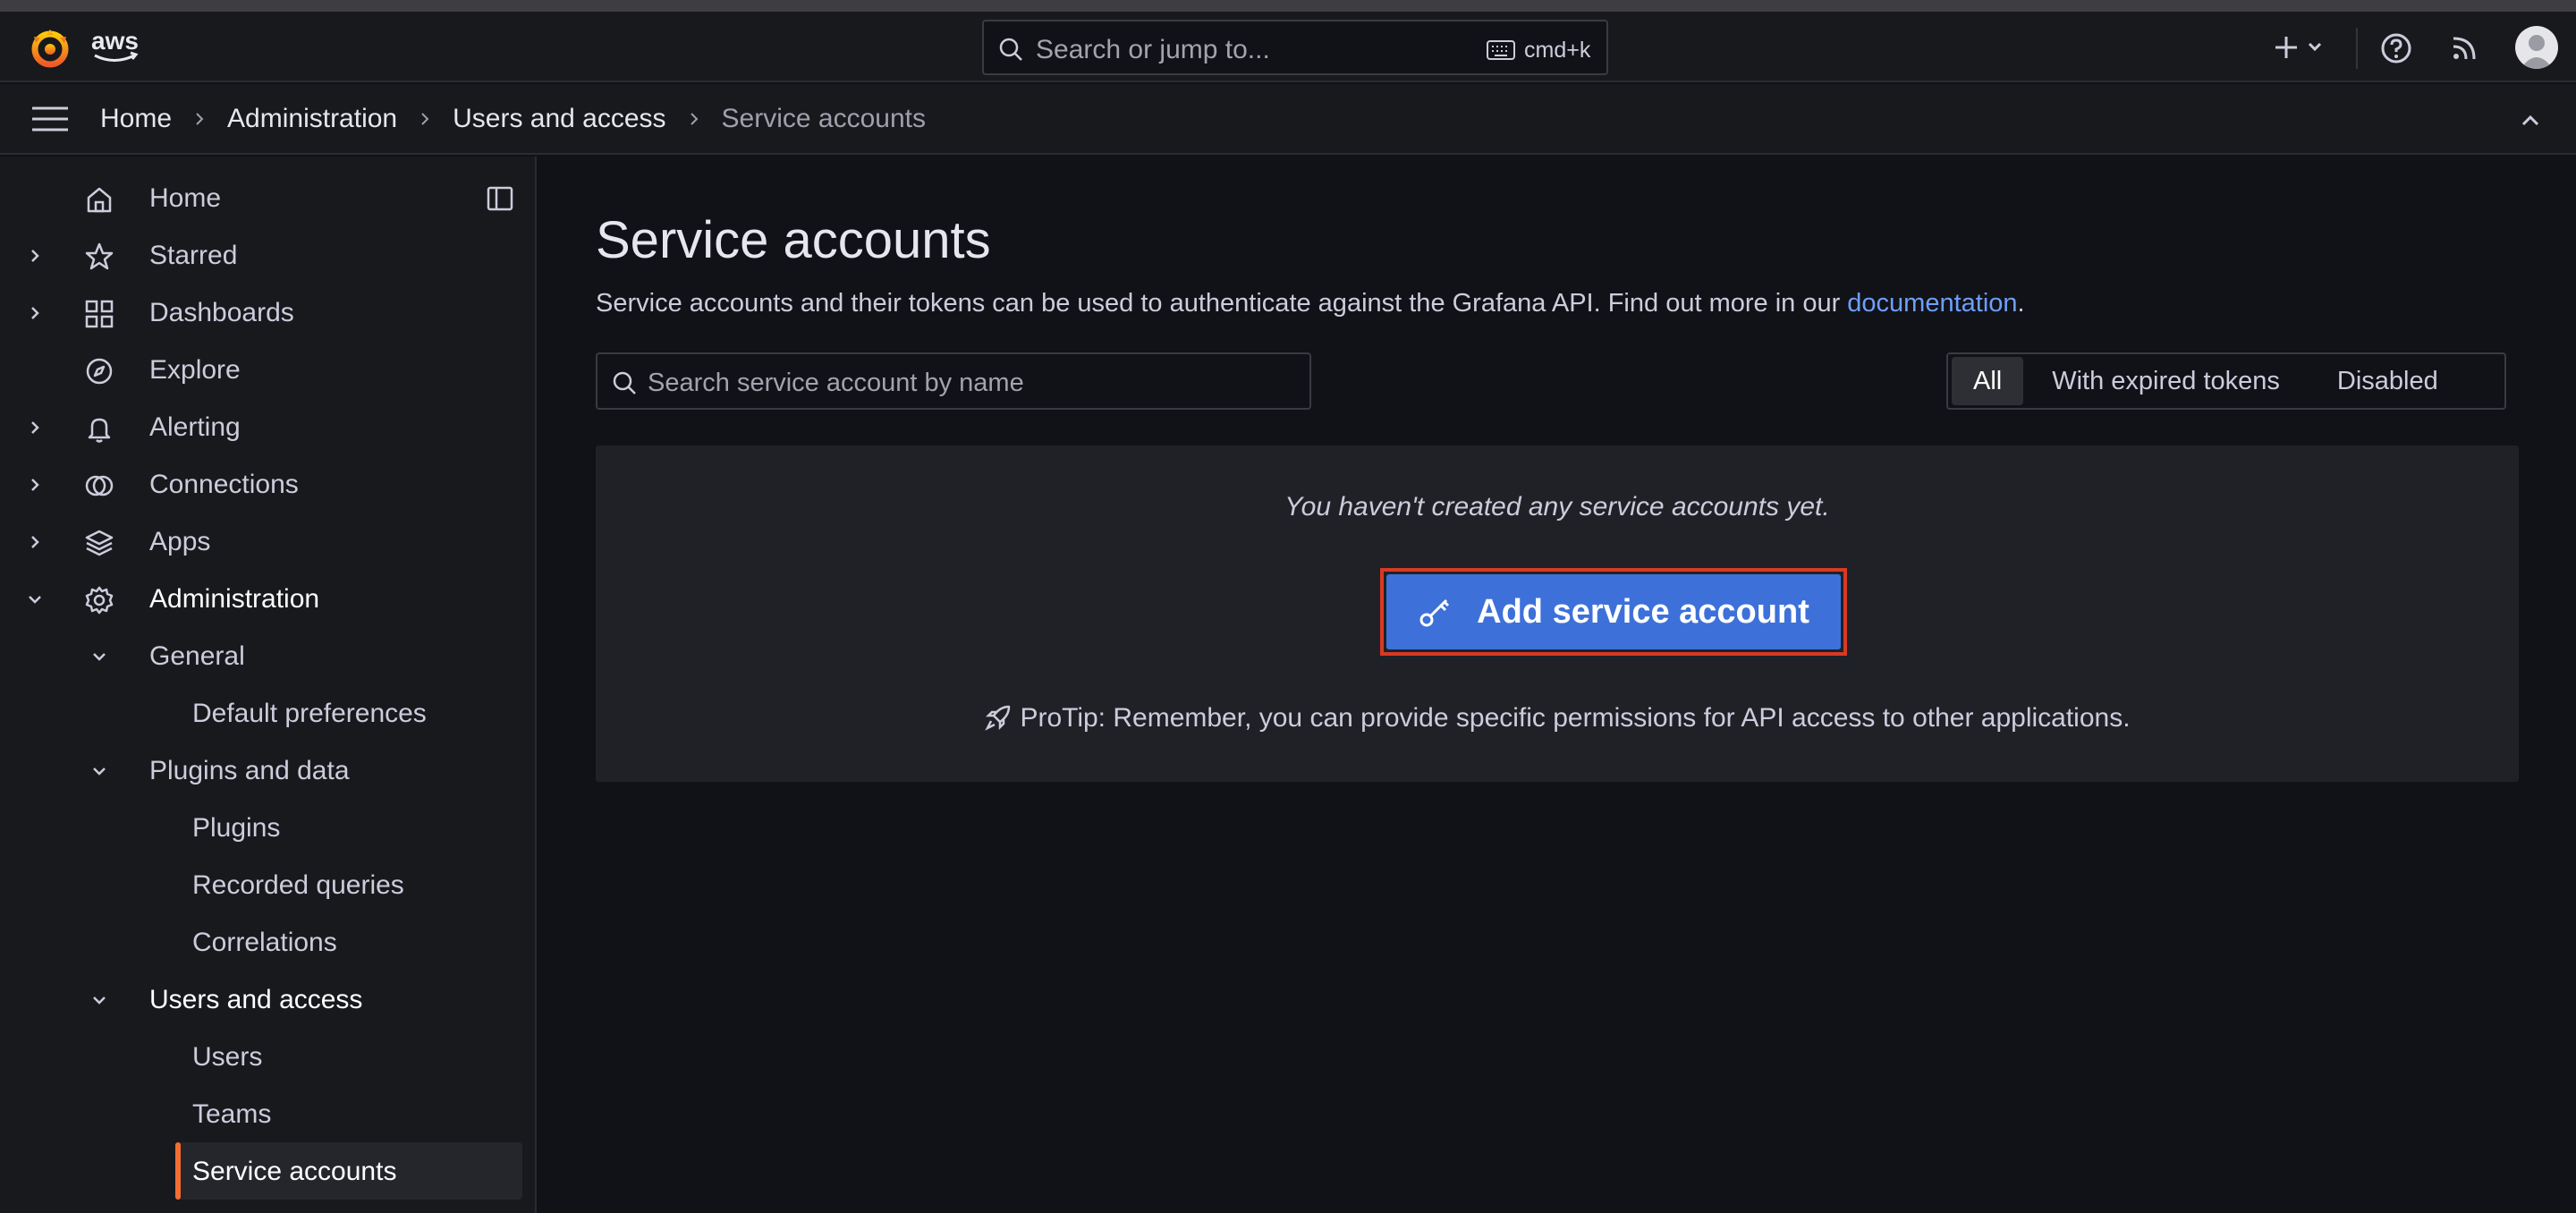  Describe the element at coordinates (1295, 47) in the screenshot. I see `global-search-input: Search or jump to... cmd+k` at that location.